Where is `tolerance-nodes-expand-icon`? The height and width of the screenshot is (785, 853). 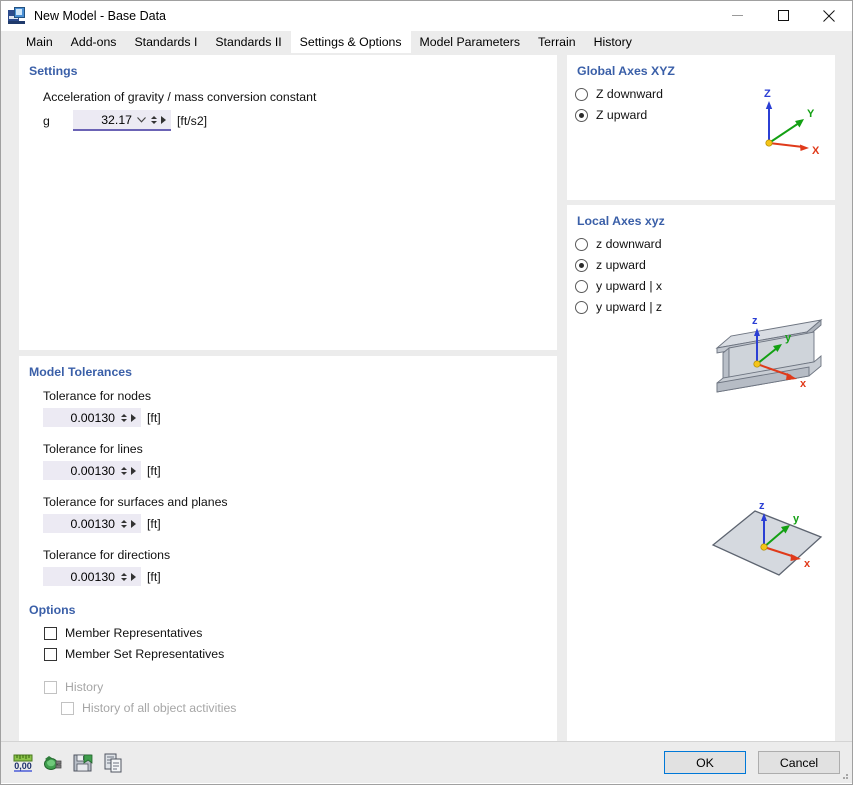
tolerance-nodes-expand-icon is located at coordinates (133, 417).